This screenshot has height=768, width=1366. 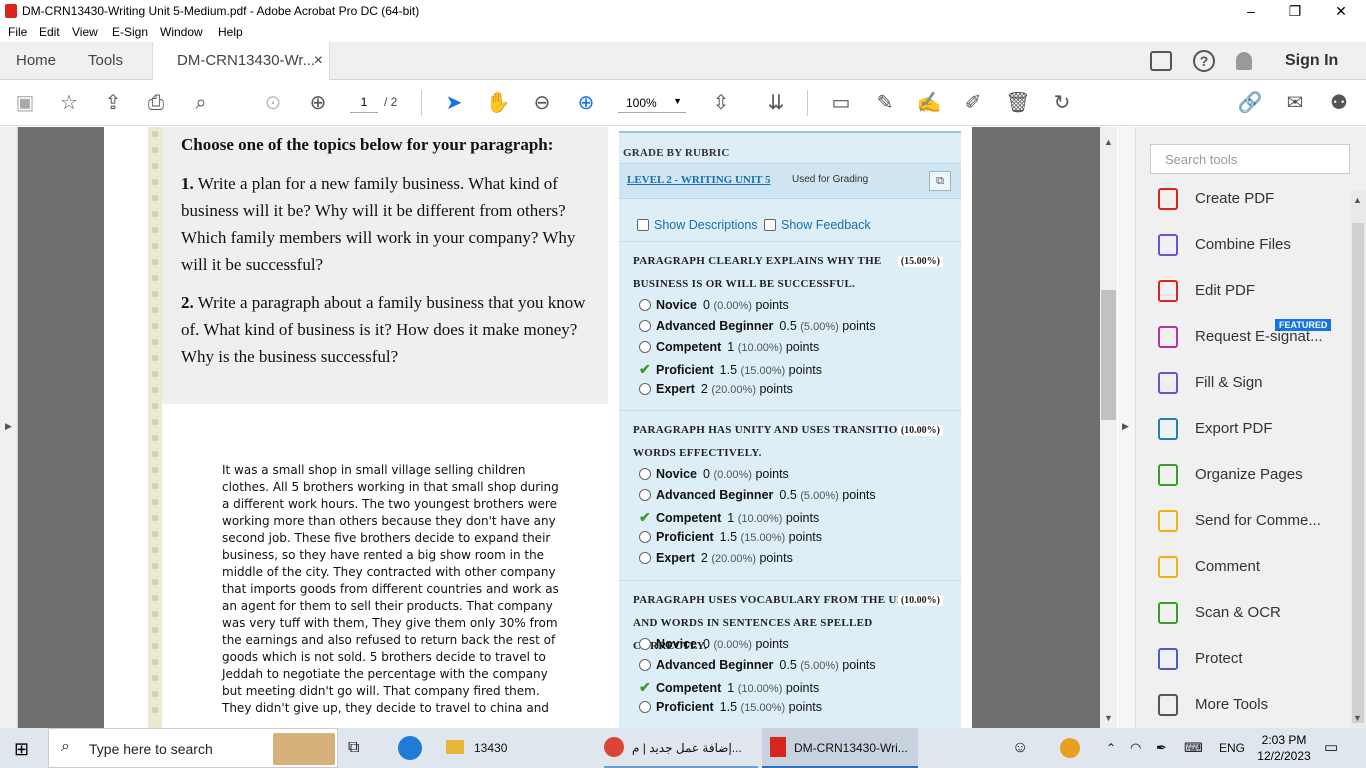 What do you see at coordinates (699, 180) in the screenshot?
I see `rubric-name-link: LEVEL 2 - WRITING UNIT 5` at bounding box center [699, 180].